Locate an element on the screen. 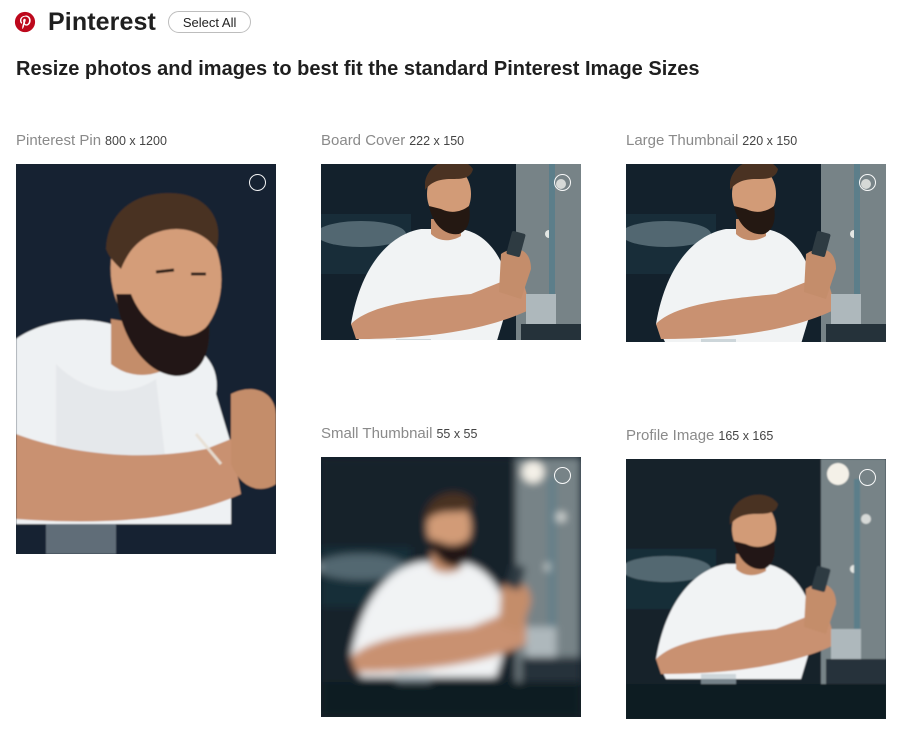  brand-name: Pinterest is located at coordinates (102, 21).